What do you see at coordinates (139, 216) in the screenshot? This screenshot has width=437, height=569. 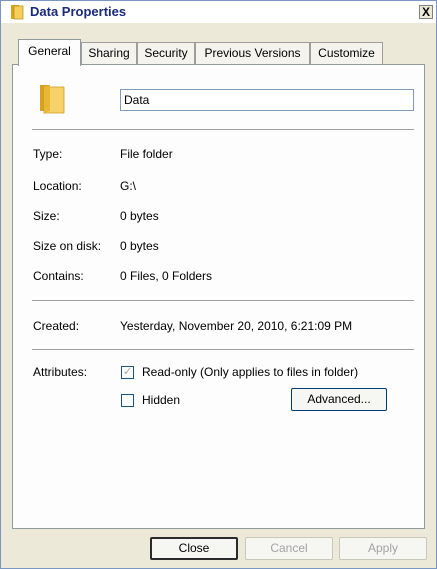 I see `size-value: 0 bytes` at bounding box center [139, 216].